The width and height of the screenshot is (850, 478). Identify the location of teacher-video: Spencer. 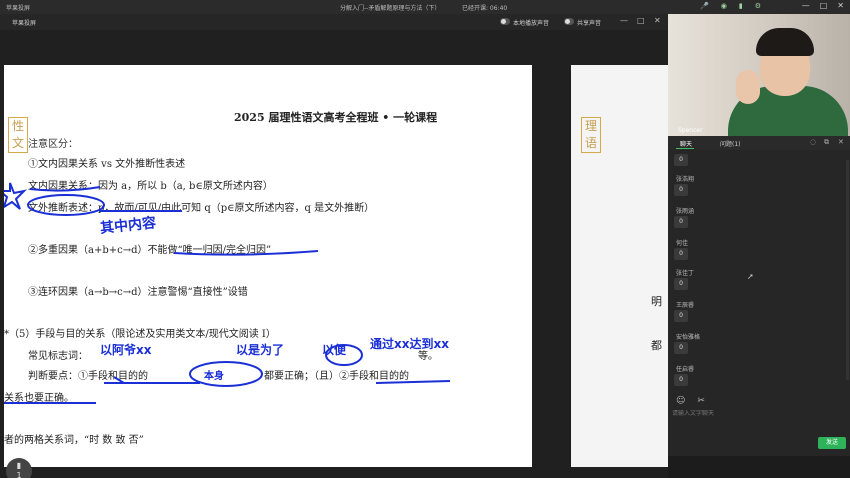
(759, 75).